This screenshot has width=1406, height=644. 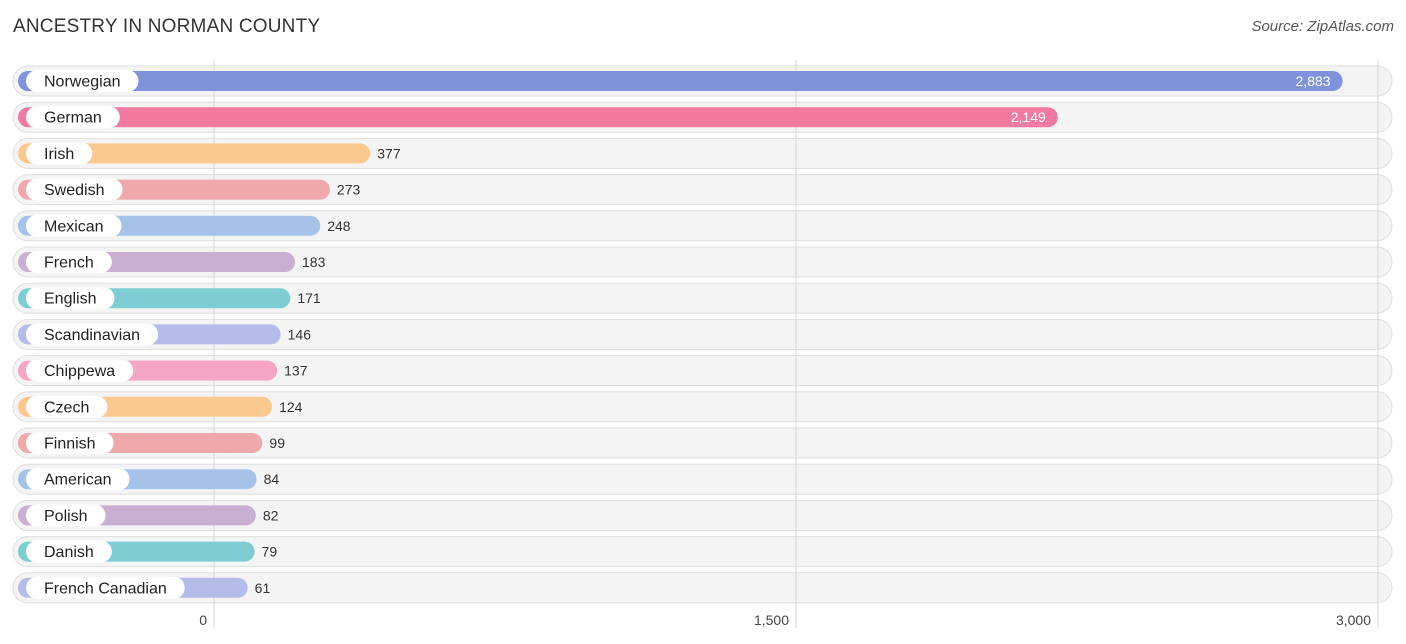 What do you see at coordinates (92, 335) in the screenshot?
I see `category-label: Scandinavian` at bounding box center [92, 335].